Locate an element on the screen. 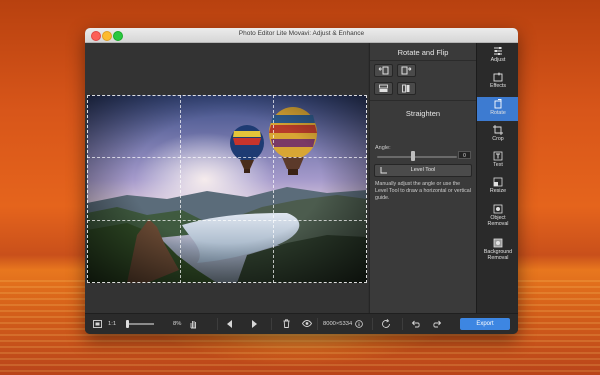 The height and width of the screenshot is (375, 600). sidebar-label: Crop is located at coordinates (498, 139).